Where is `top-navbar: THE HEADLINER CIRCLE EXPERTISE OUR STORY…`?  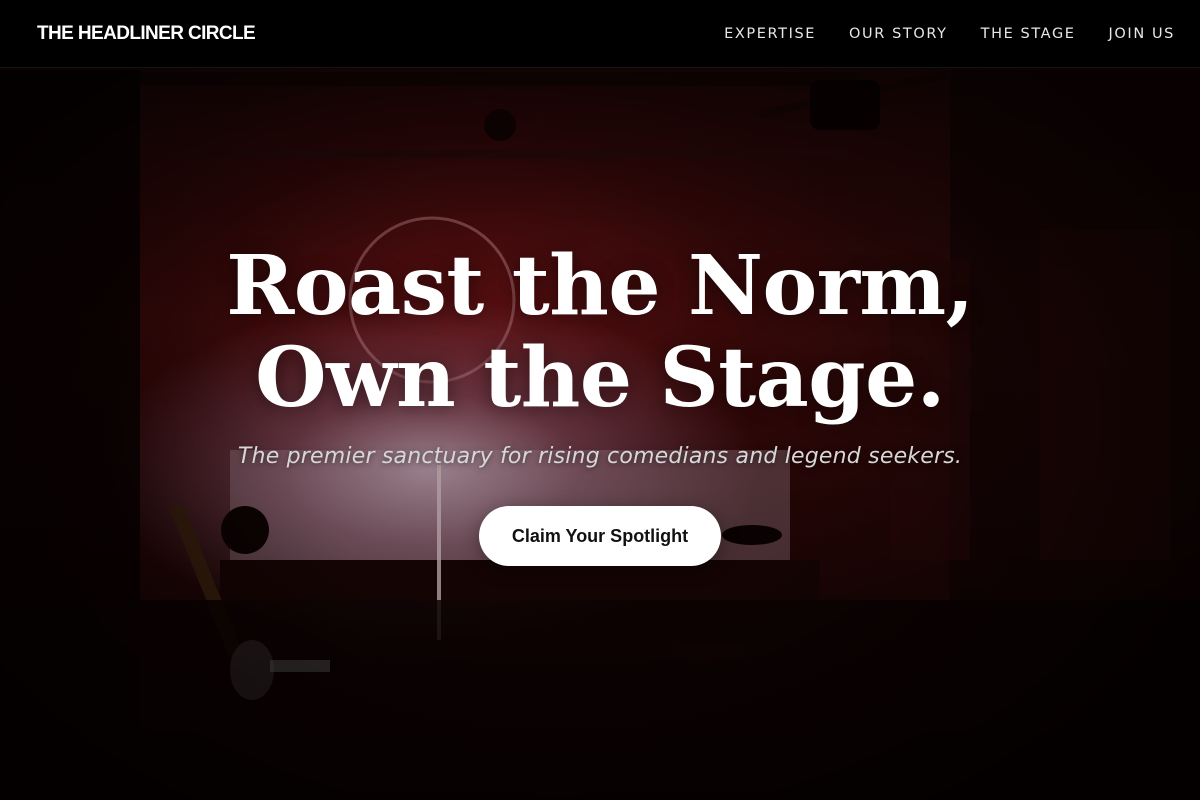 top-navbar: THE HEADLINER CIRCLE EXPERTISE OUR STORY… is located at coordinates (600, 34).